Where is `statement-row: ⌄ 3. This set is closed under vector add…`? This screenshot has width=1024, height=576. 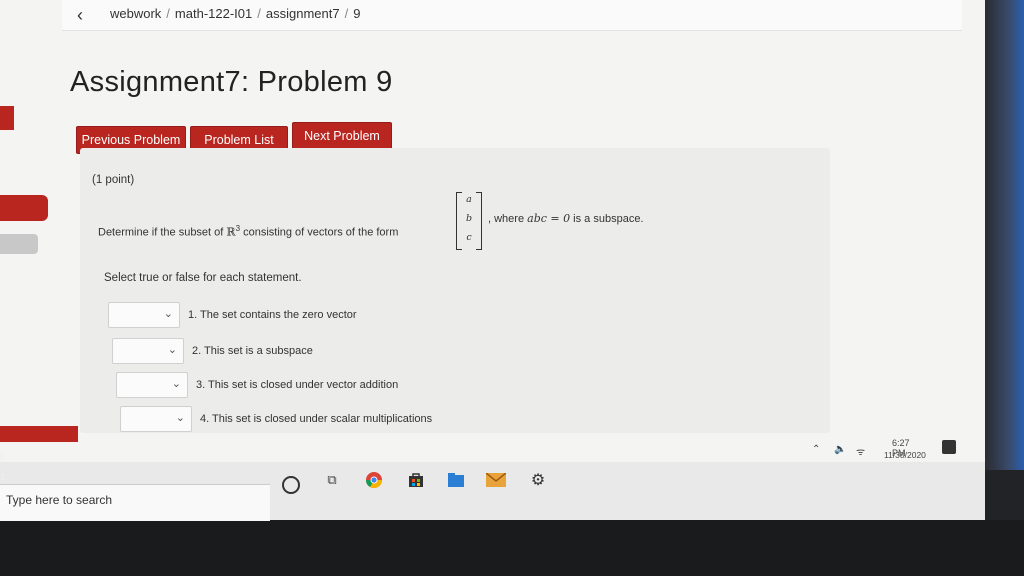
statement-row: ⌄ 3. This set is closed under vector add… is located at coordinates (257, 385).